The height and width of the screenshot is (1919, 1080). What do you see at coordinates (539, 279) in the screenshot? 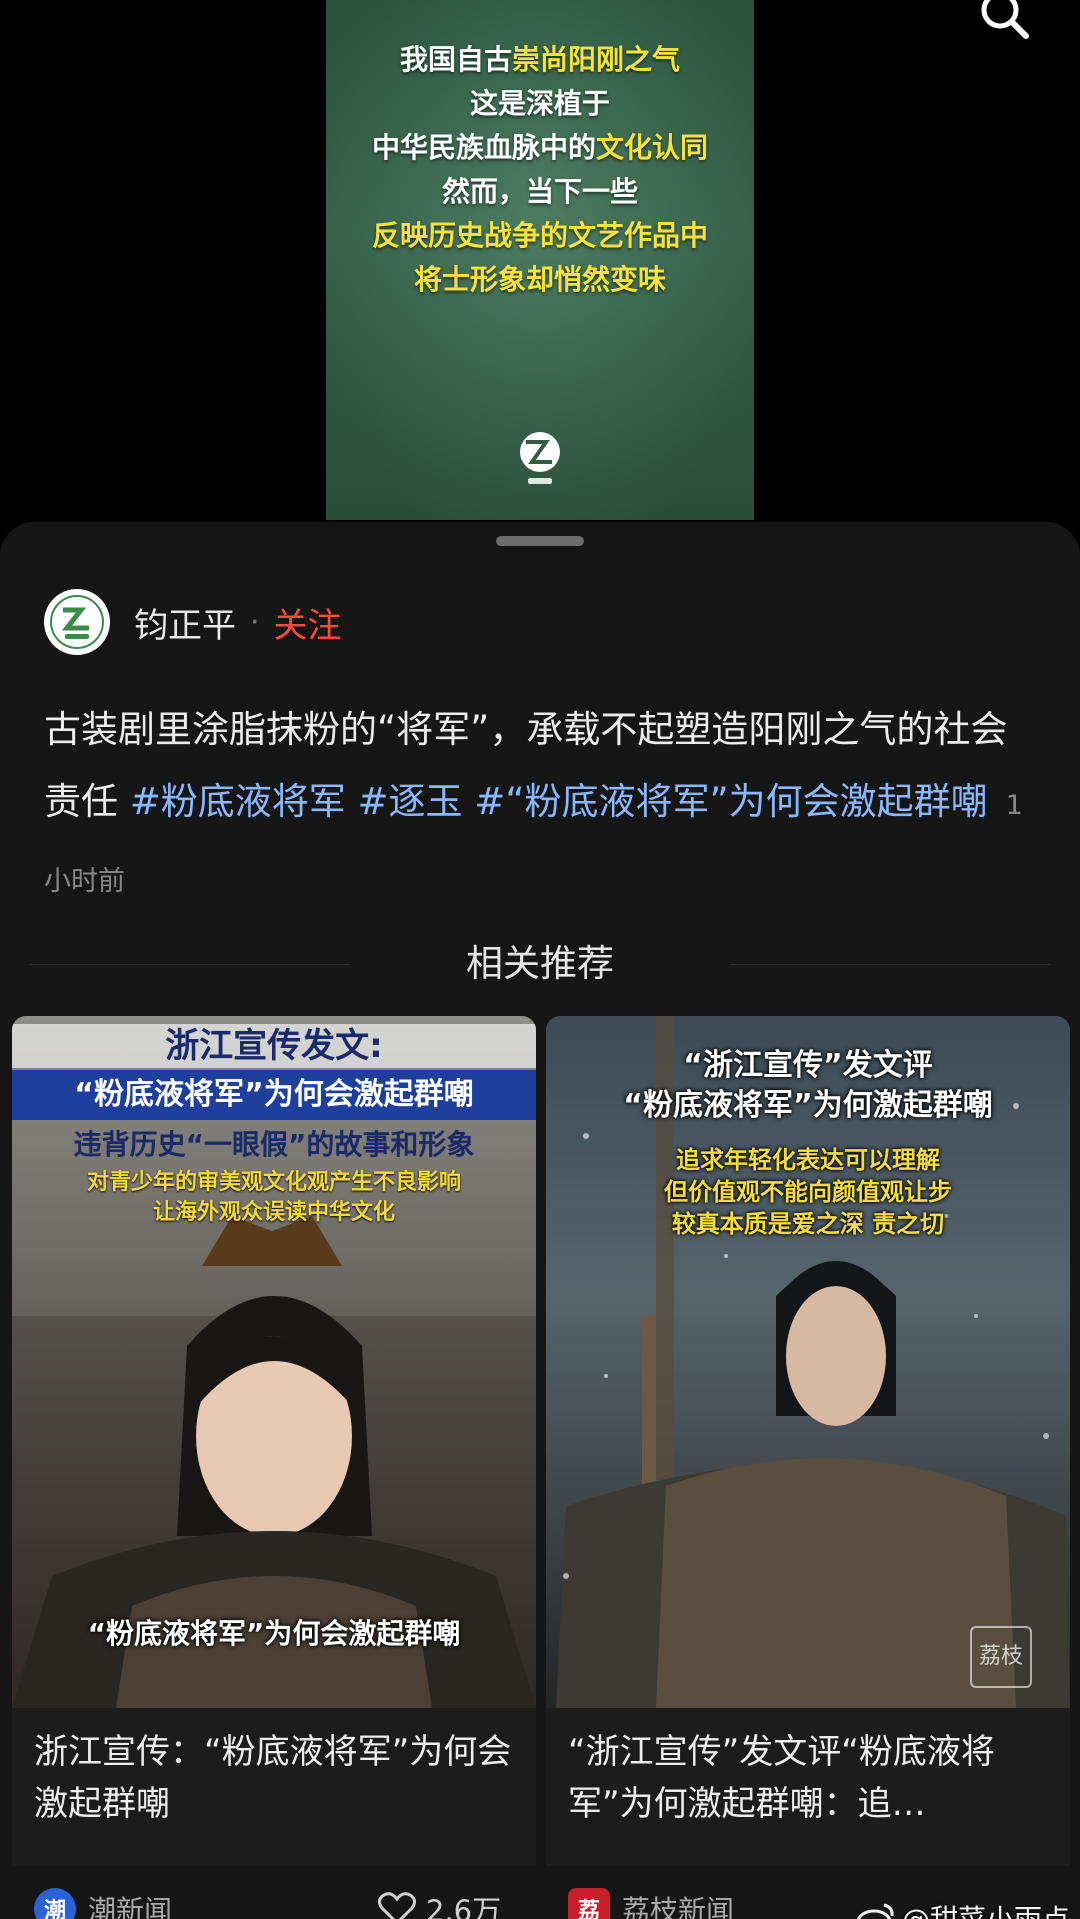
I see `video-caption-line: 将士形象却悄然变味` at bounding box center [539, 279].